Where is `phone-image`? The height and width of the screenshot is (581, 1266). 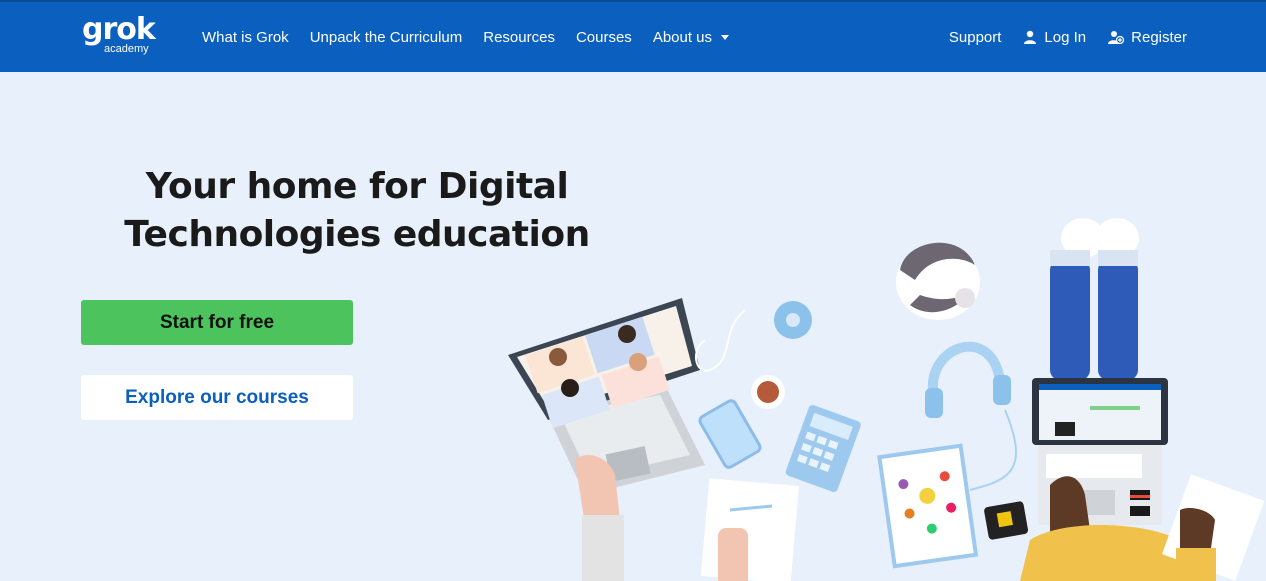
phone-image is located at coordinates (730, 434).